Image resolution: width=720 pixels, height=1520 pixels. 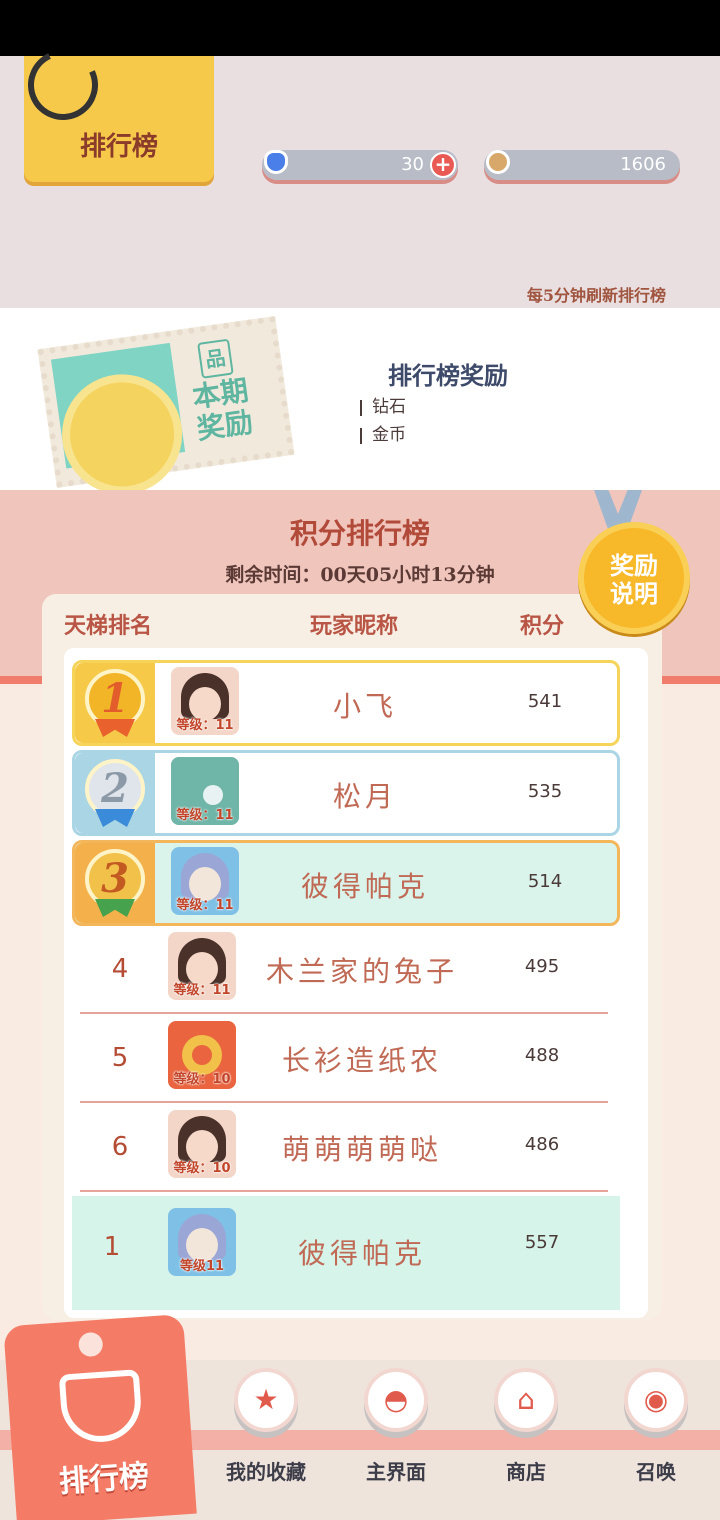 I want to click on reward-section: 品 本期 奖励 排行榜奖励 钻石 金币, so click(x=360, y=405).